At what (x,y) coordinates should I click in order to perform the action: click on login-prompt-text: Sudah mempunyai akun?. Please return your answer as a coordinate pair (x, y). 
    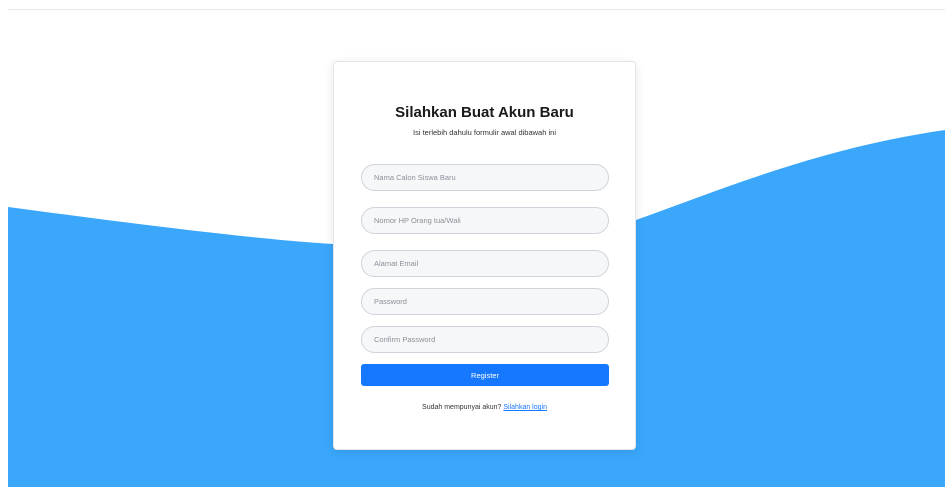
    Looking at the image, I should click on (462, 407).